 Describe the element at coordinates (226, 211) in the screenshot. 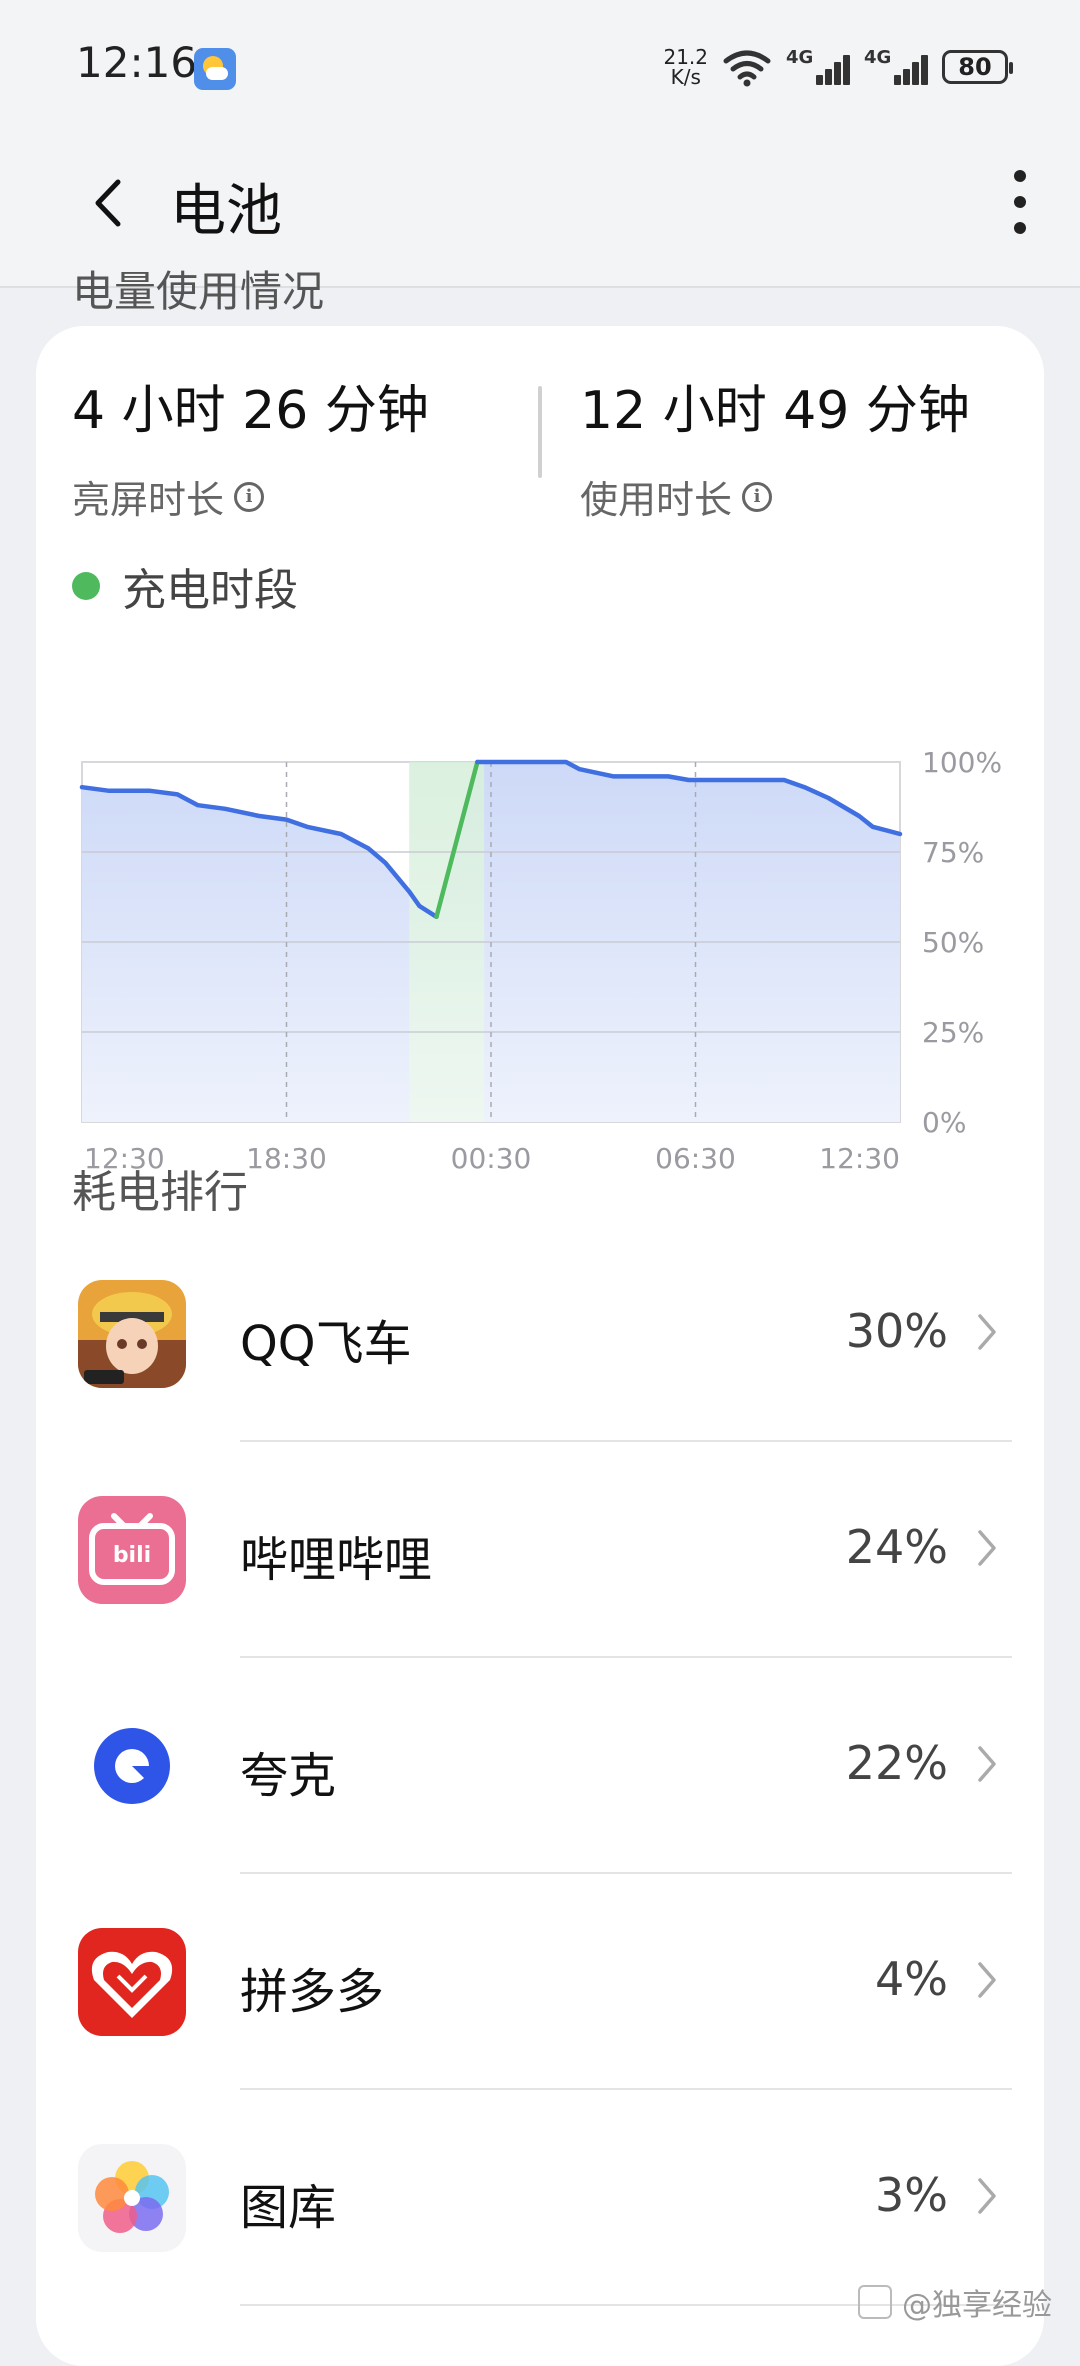

I see `page-title: 电池` at that location.